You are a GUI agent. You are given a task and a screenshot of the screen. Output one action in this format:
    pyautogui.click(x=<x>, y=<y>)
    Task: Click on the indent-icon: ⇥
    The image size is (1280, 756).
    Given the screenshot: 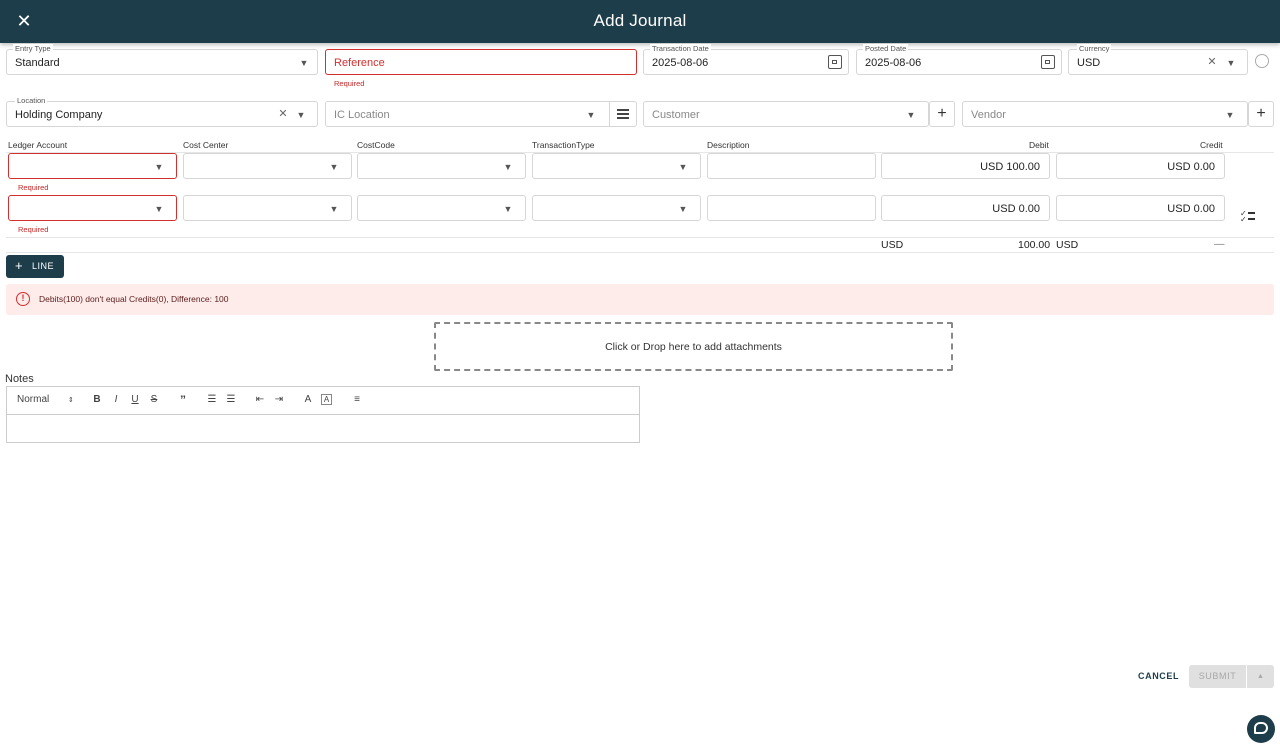 What is the action you would take?
    pyautogui.click(x=279, y=400)
    